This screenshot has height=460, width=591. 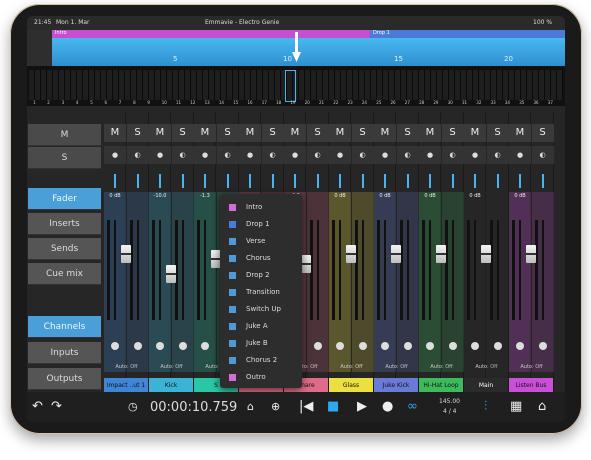 What do you see at coordinates (261, 241) in the screenshot?
I see `marker-menu-item: Verse` at bounding box center [261, 241].